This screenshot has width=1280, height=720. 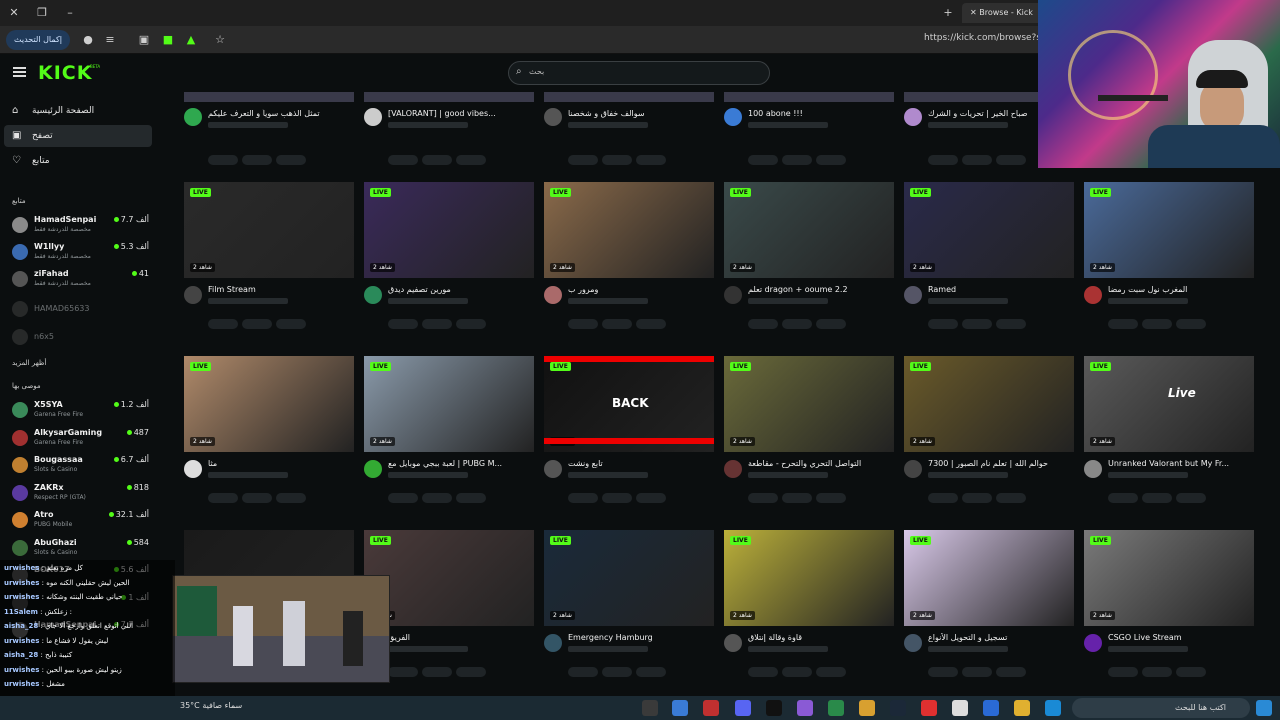 I want to click on stream-title: Film Stream, so click(x=281, y=289).